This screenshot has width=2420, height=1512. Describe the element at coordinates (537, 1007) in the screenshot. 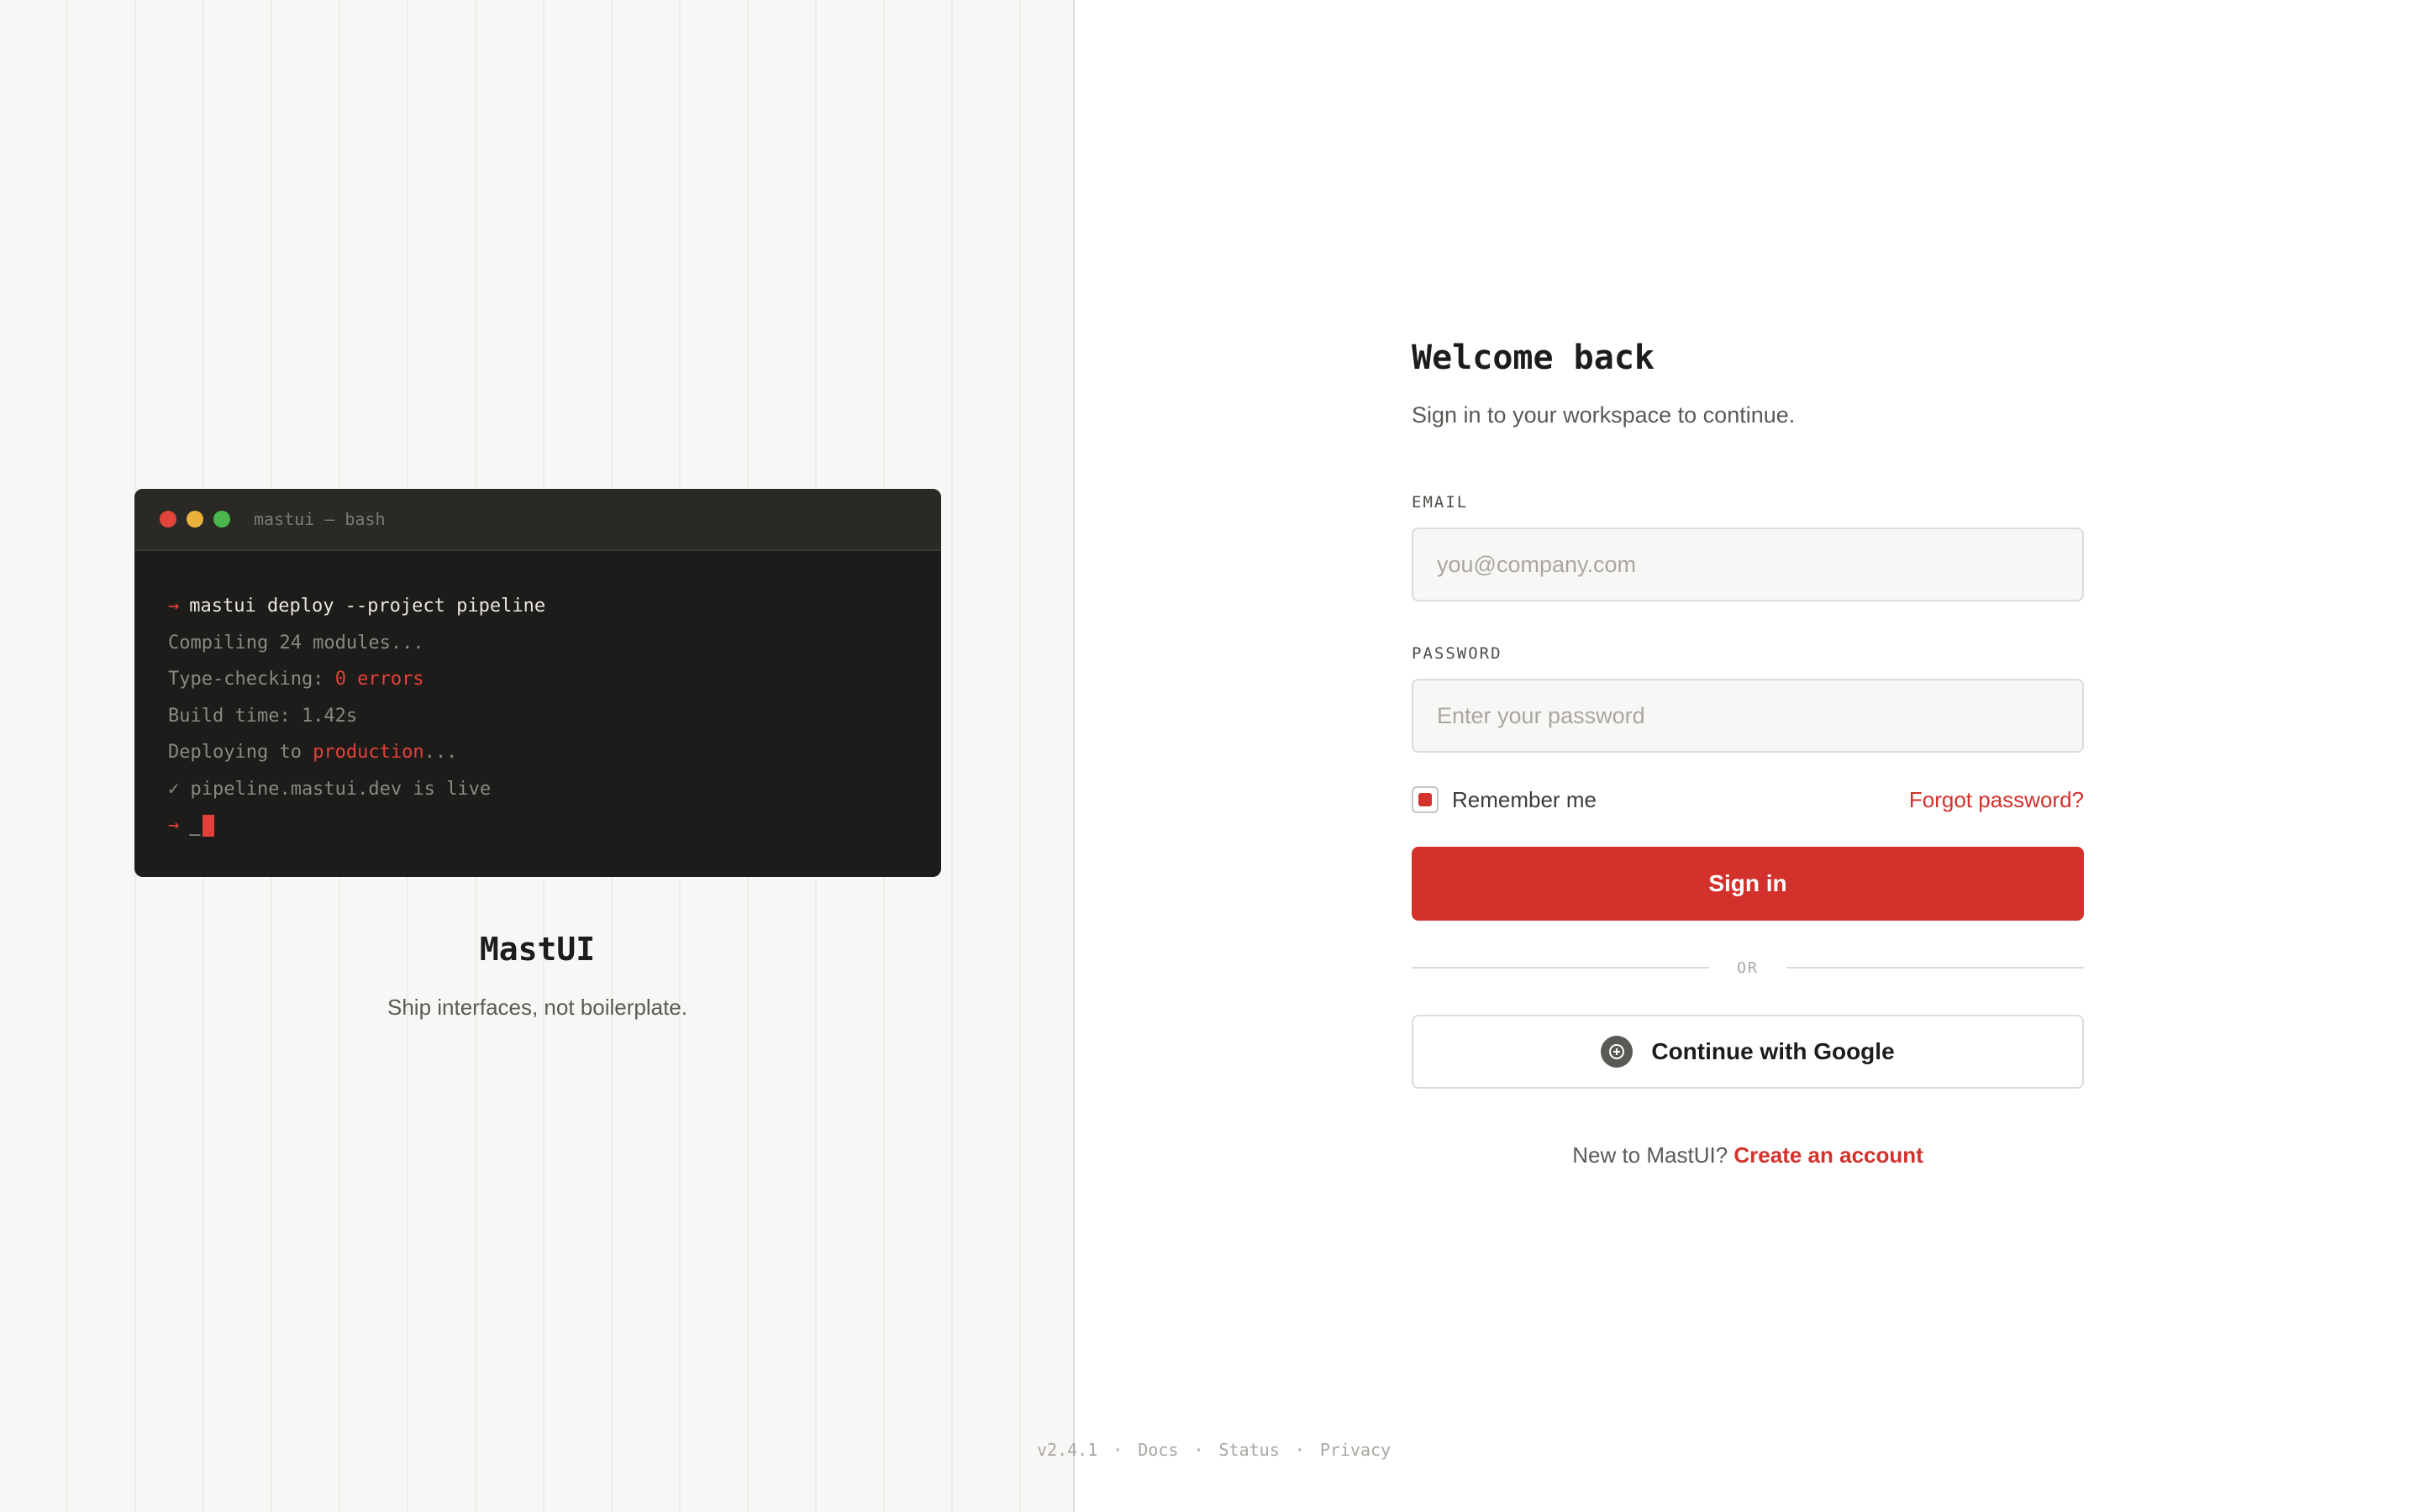

I see `brand-tagline: Ship interfaces, not boilerplate.` at that location.